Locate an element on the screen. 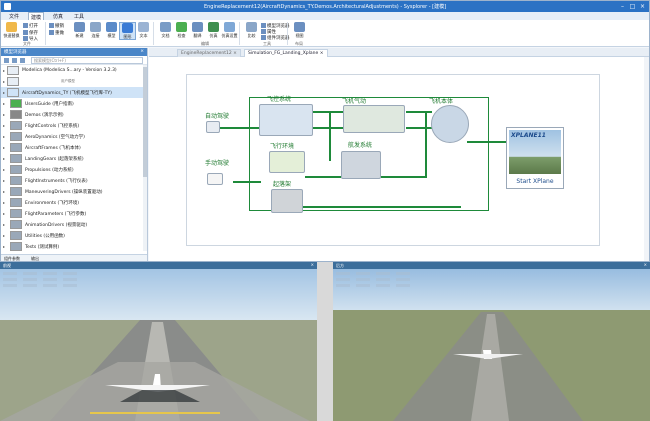  translate-button: 翻译 is located at coordinates (197, 31).